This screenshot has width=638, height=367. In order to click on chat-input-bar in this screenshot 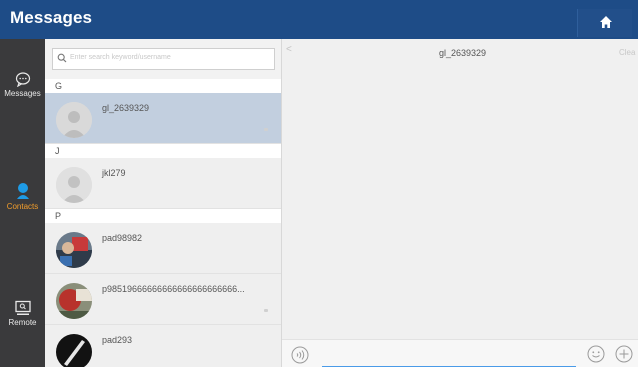, I will do `click(460, 353)`.